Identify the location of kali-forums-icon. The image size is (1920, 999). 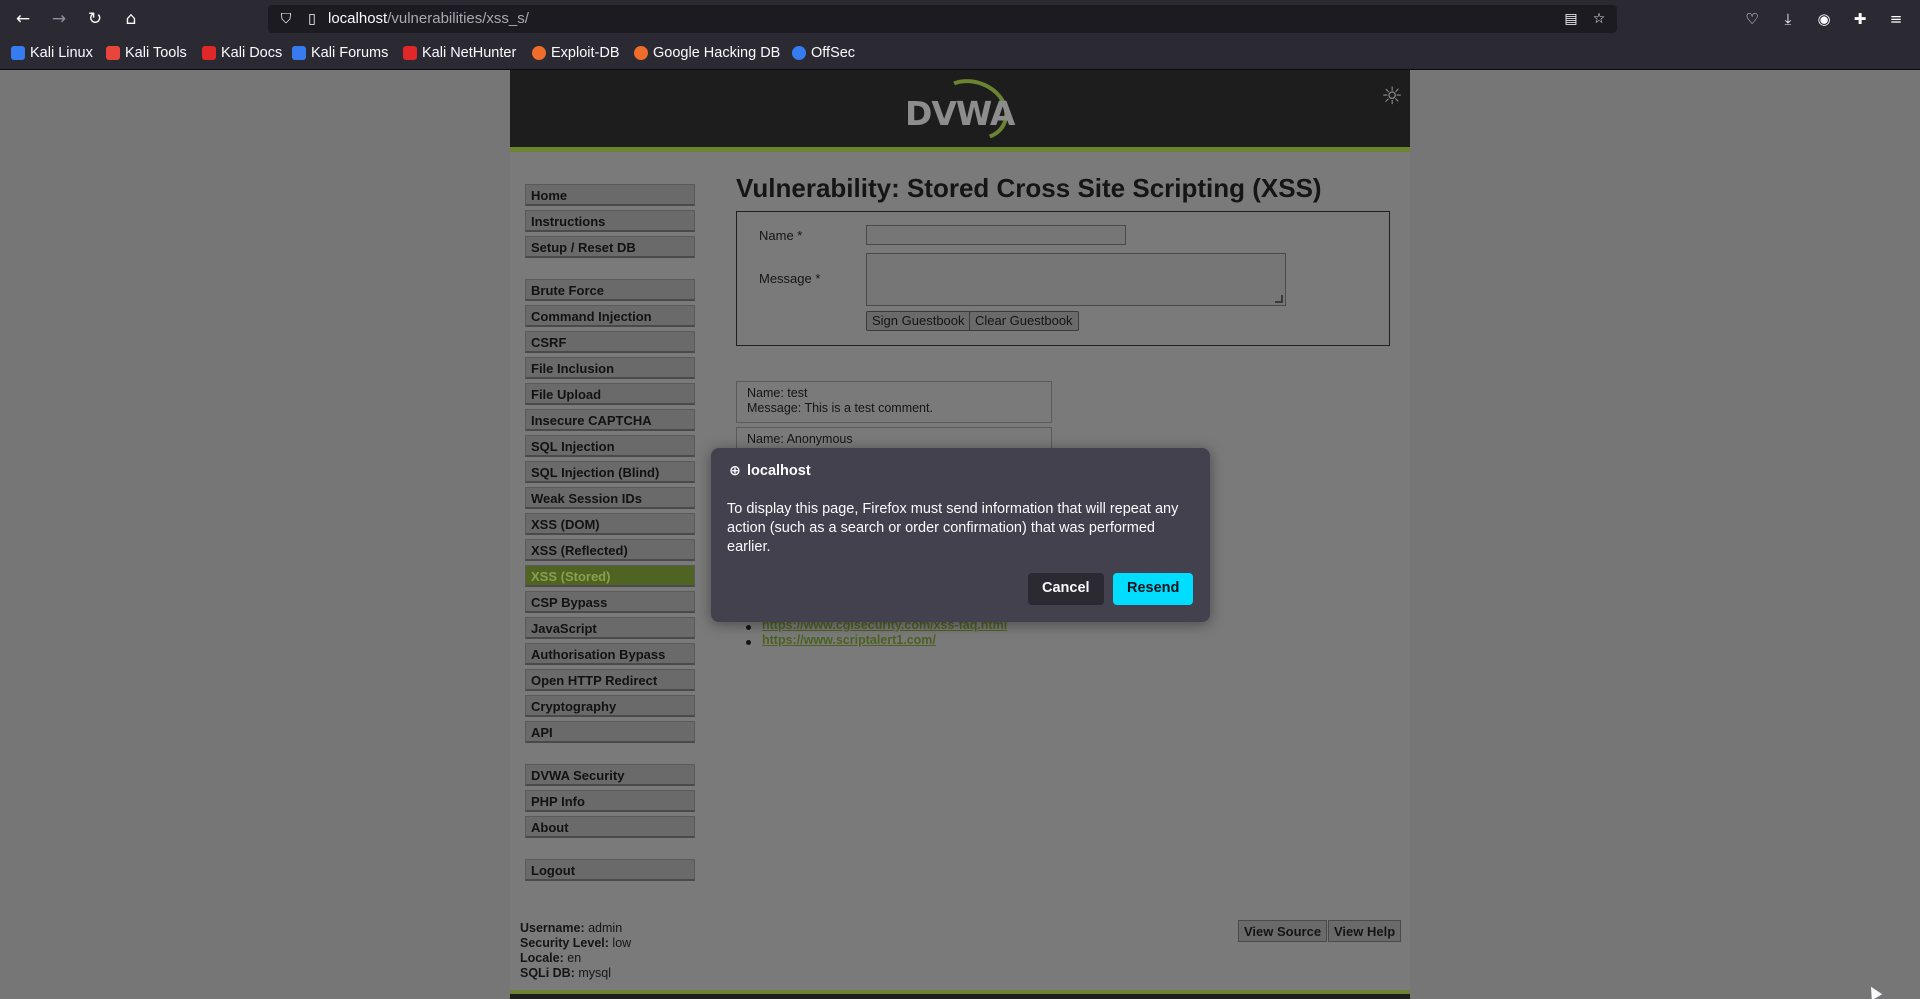
(299, 53).